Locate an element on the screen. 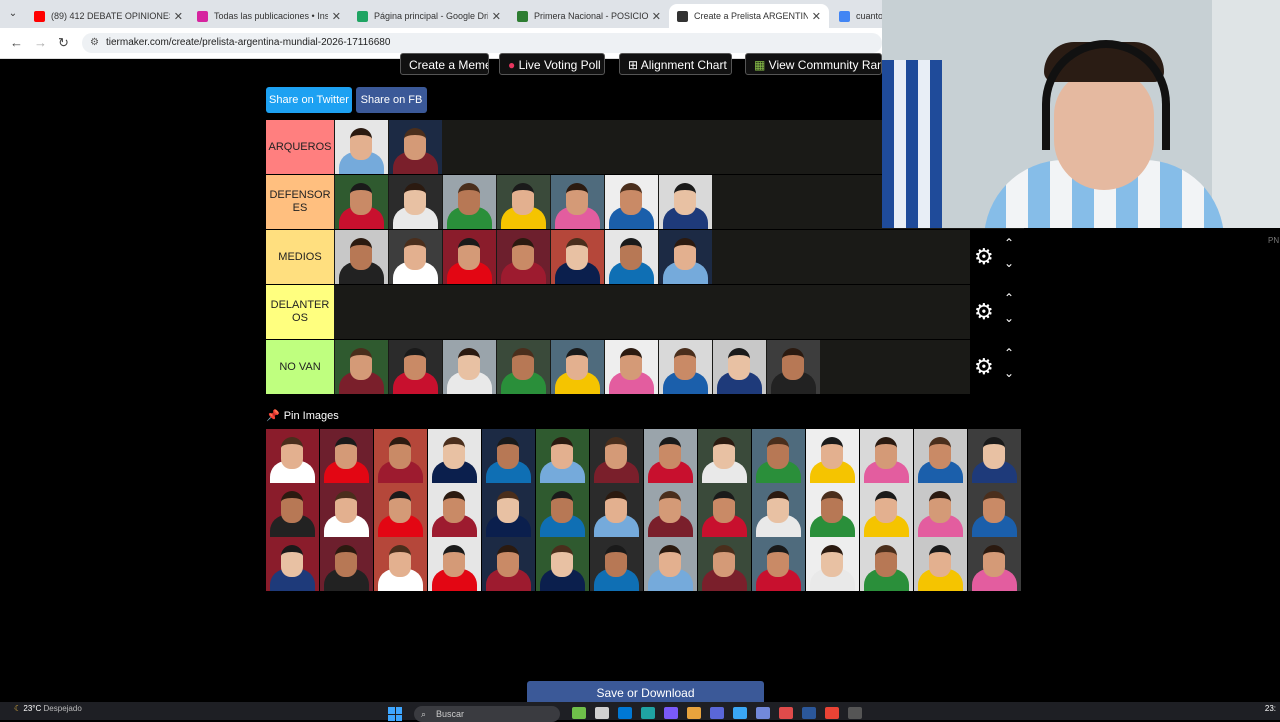 The image size is (1280, 722). live-poll-button: ● Live Voting Poll is located at coordinates (552, 64).